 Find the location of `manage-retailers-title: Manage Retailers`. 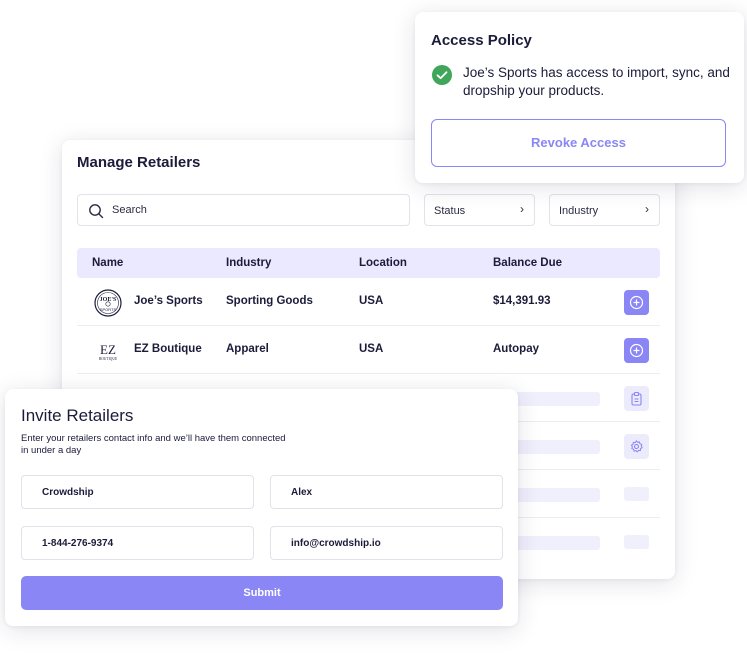

manage-retailers-title: Manage Retailers is located at coordinates (139, 162).